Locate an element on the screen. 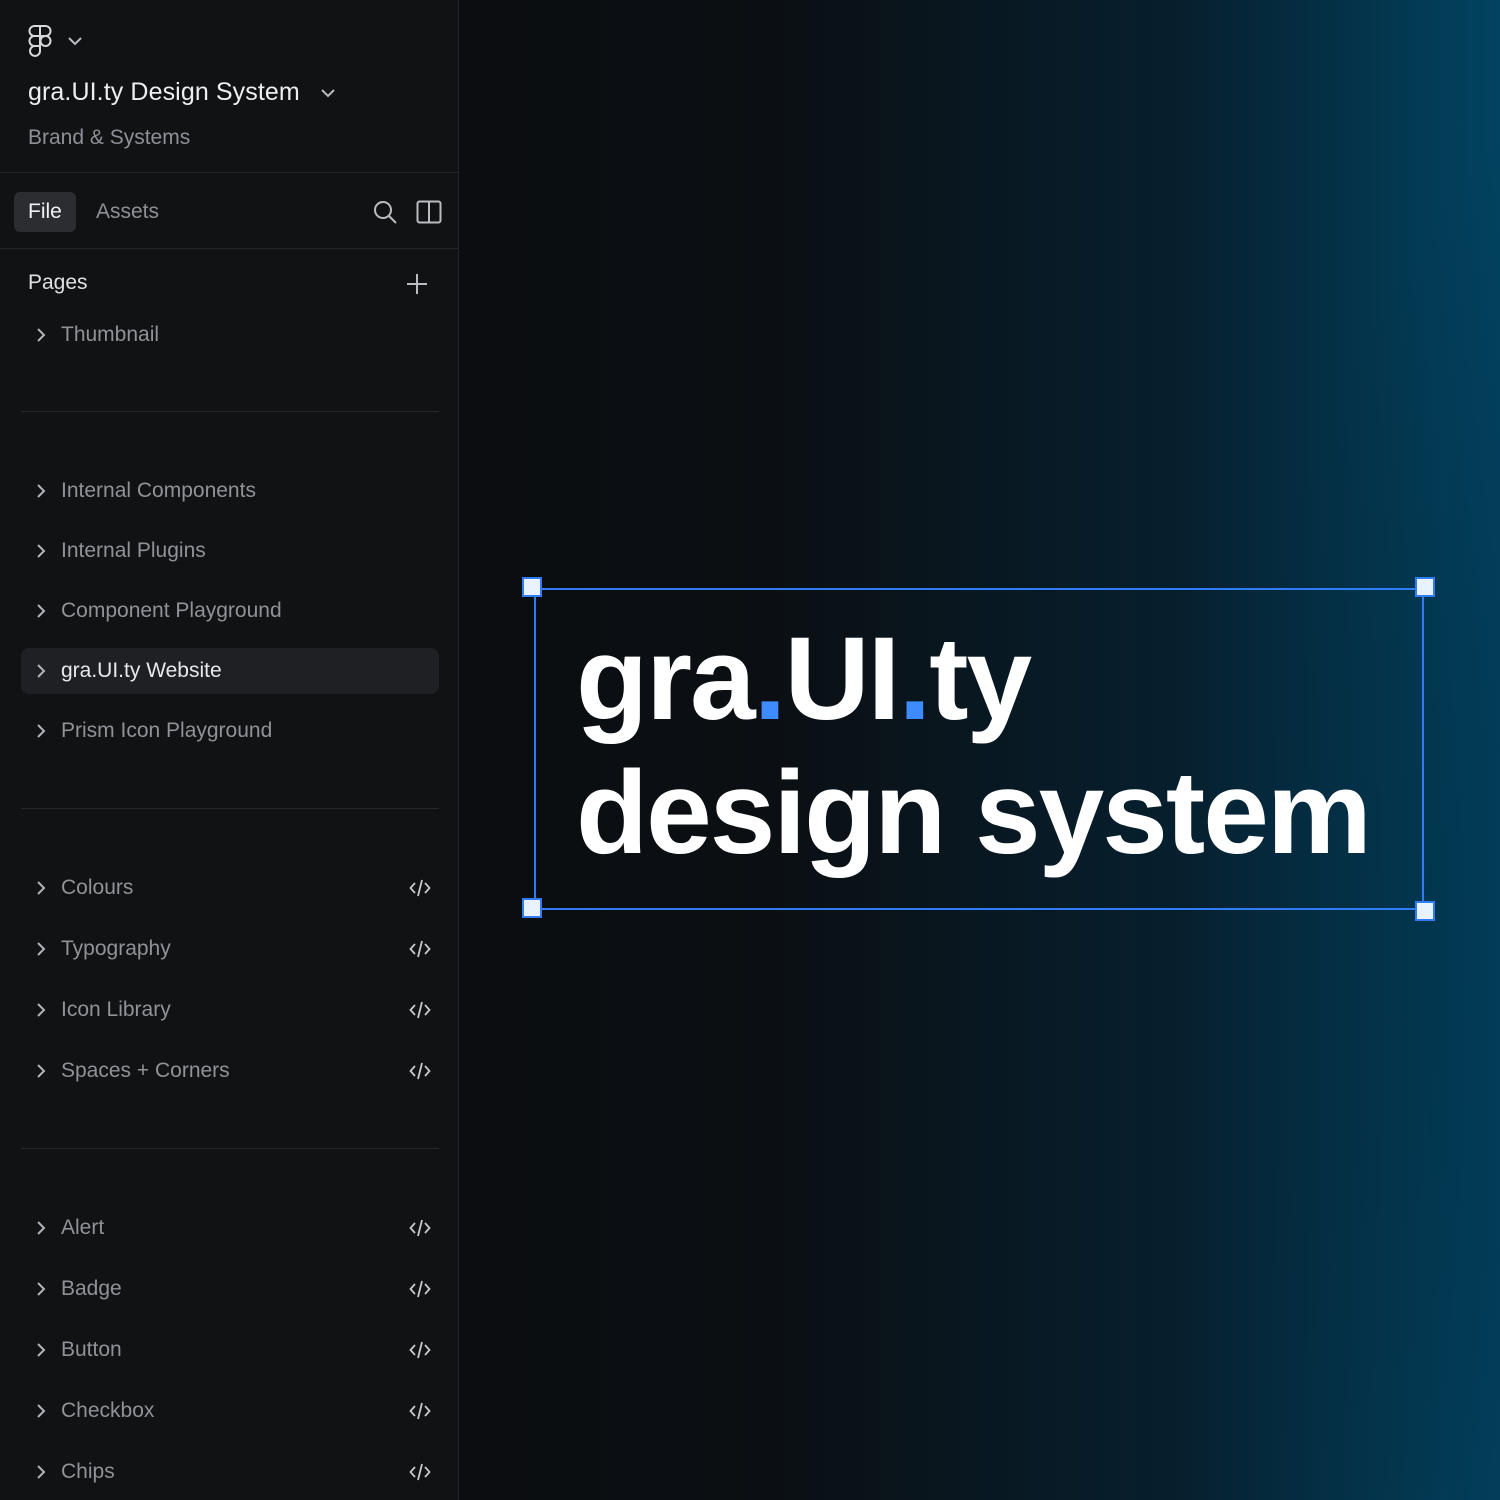 The image size is (1500, 1500). resize-handle-top-left is located at coordinates (532, 587).